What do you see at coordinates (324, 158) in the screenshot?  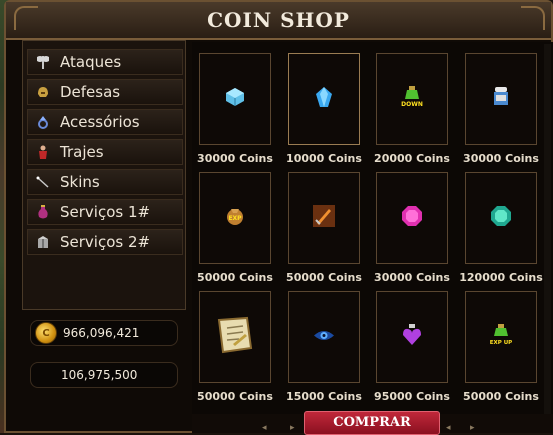 I see `item-price: 10000 Coins` at bounding box center [324, 158].